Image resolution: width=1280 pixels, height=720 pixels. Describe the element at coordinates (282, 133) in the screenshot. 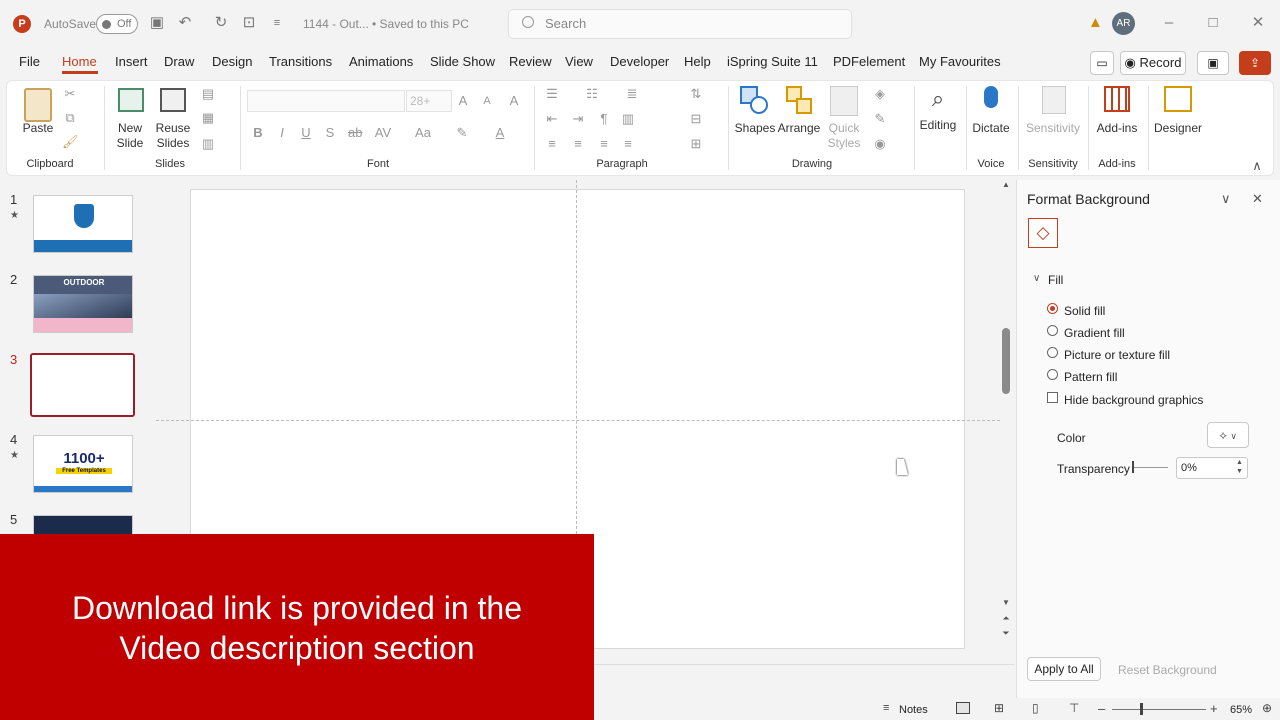

I see `italic-icon: I` at that location.